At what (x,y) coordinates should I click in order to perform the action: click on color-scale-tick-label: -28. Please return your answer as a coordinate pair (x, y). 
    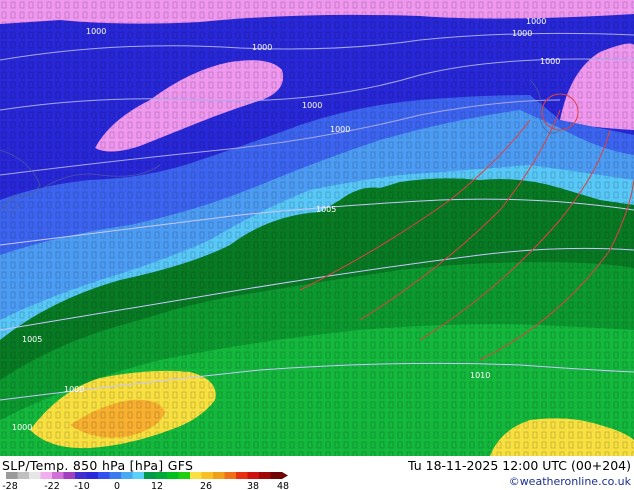
    Looking at the image, I should click on (10, 485).